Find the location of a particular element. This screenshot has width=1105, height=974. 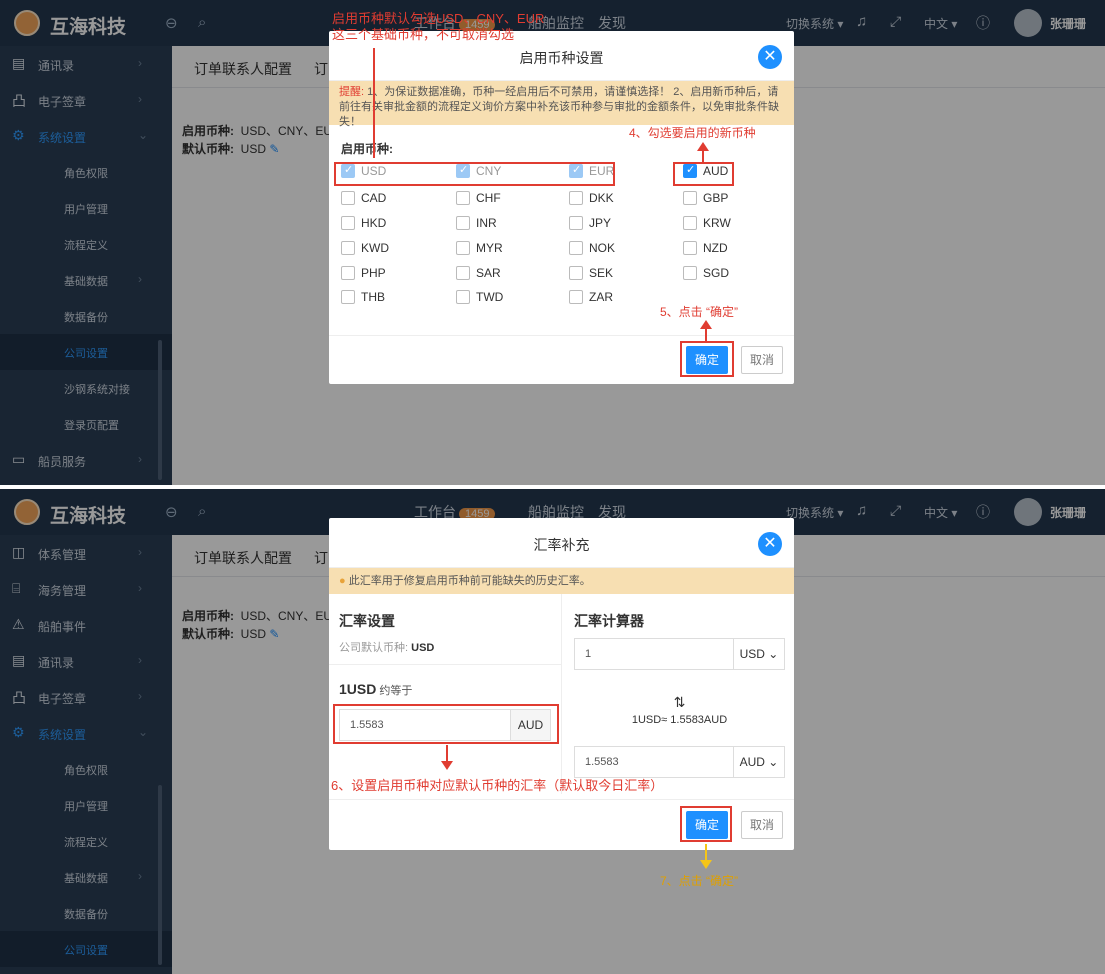

calc-currency-to: AUD ⌄ is located at coordinates (759, 762).